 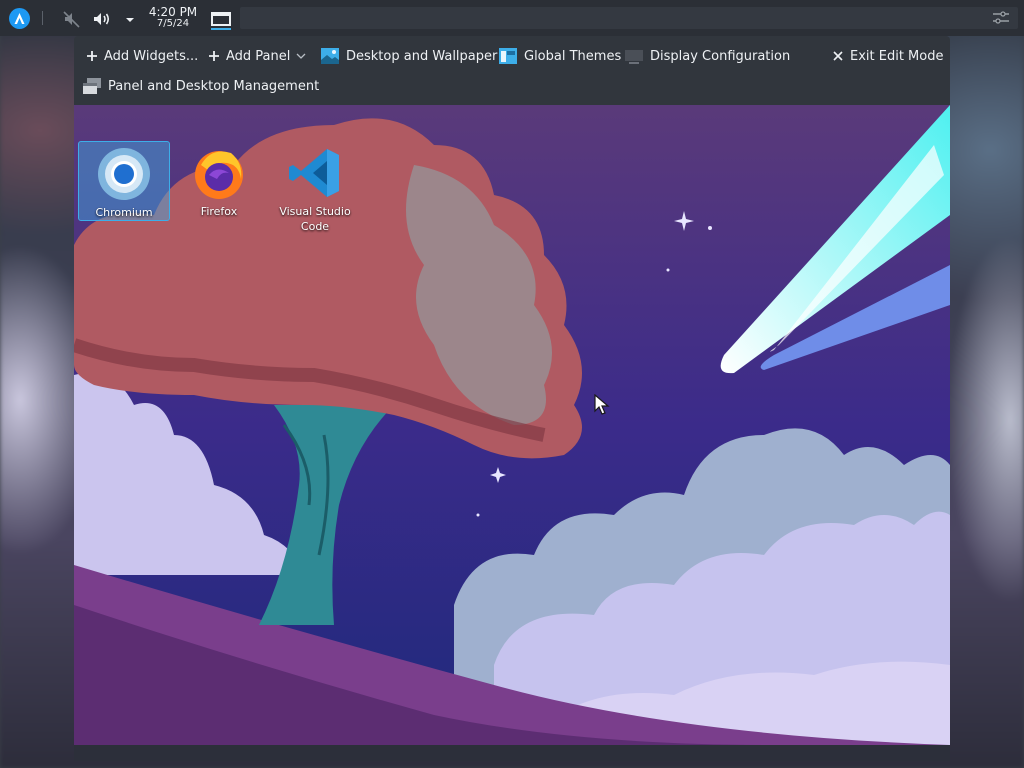 I want to click on clock-time: 4:20 PM, so click(x=173, y=12).